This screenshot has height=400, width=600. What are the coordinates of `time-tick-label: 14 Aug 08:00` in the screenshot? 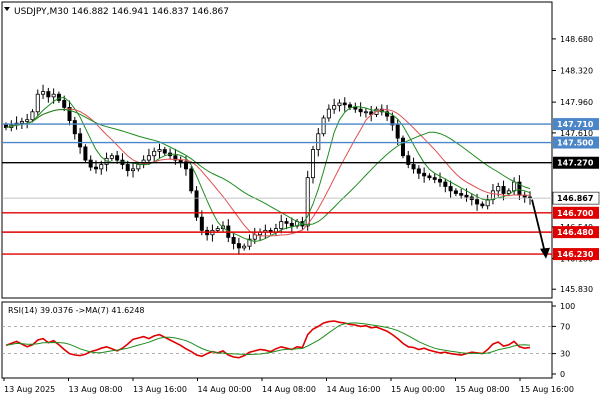 It's located at (289, 389).